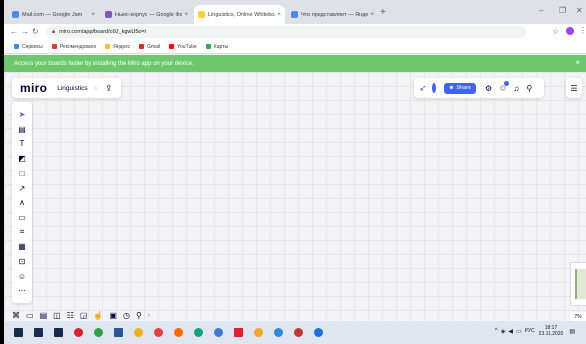 This screenshot has width=586, height=344. What do you see at coordinates (496, 331) in the screenshot?
I see `chevron-up-icon: ^` at bounding box center [496, 331].